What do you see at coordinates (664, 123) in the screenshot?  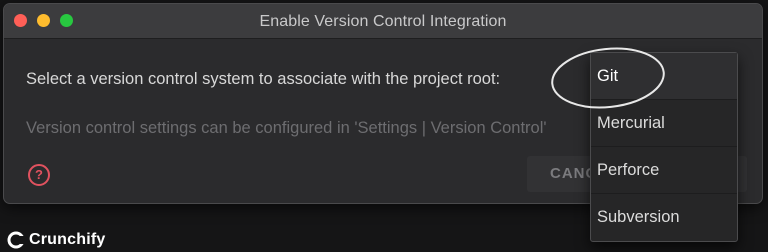 I see `dropdown-option-mercurial: Mercurial` at bounding box center [664, 123].